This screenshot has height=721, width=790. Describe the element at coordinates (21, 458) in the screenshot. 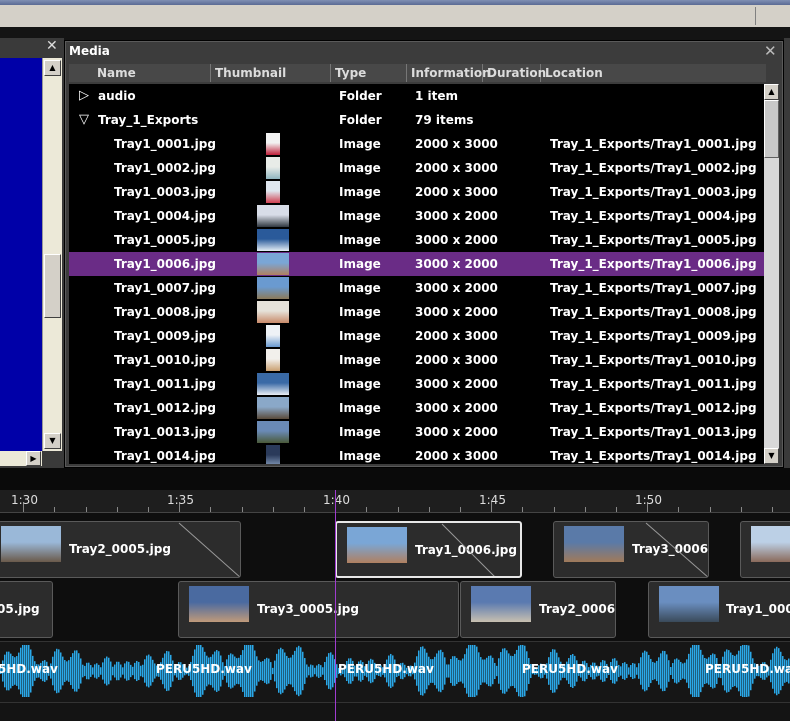

I see `left-panel-horizontal-scrollbar: ▶` at that location.